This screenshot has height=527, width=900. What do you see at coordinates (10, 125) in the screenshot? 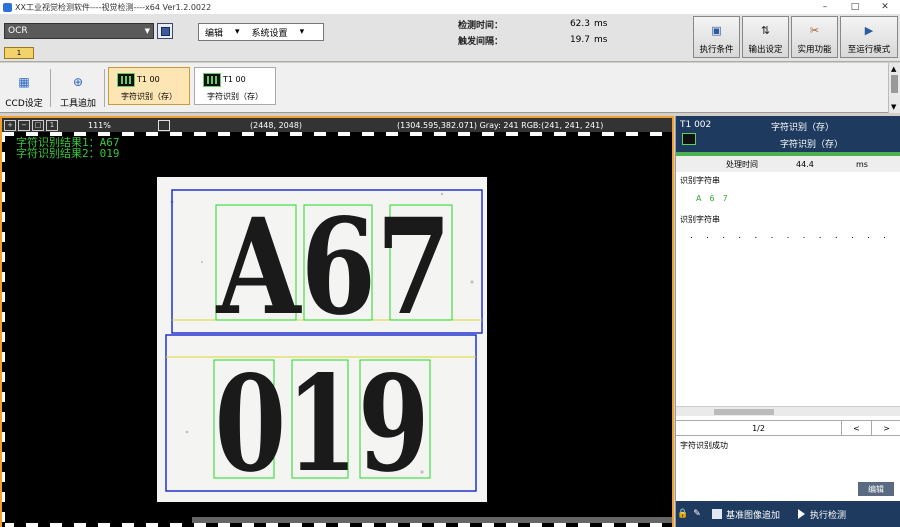
I see `zoom-in-icon: +` at bounding box center [10, 125].